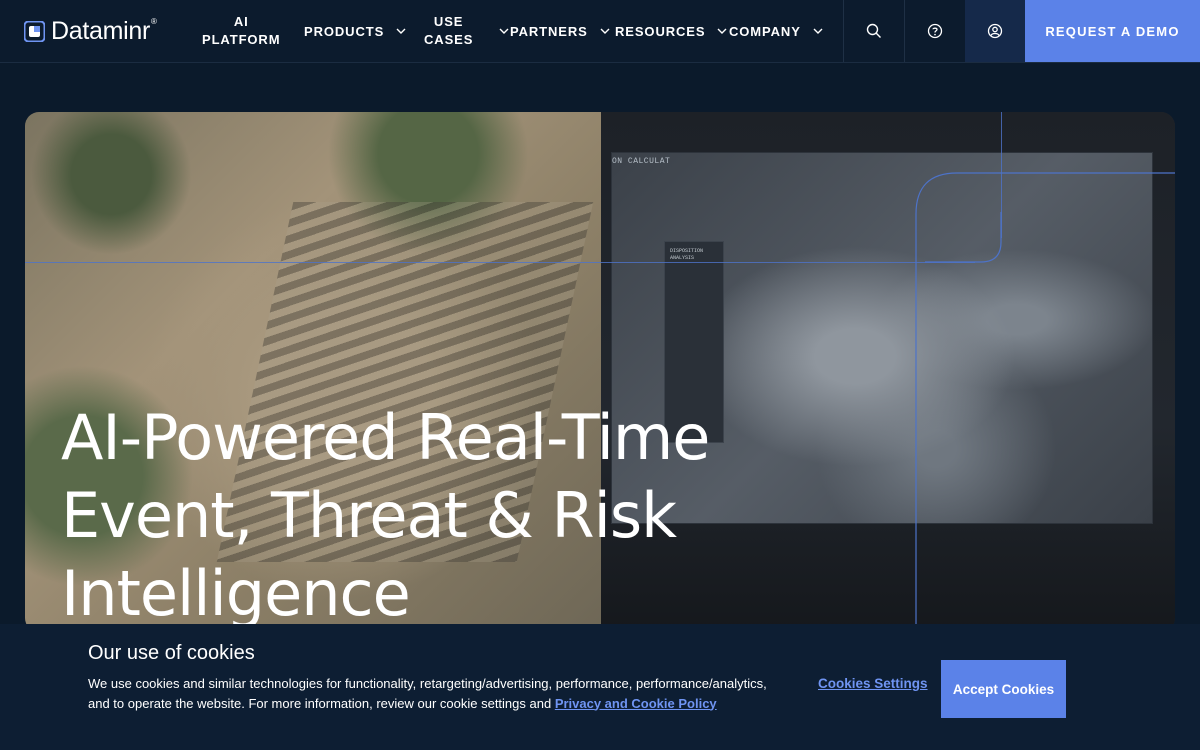  What do you see at coordinates (466, 31) in the screenshot?
I see `nav-item-use-cases: USE CASES` at bounding box center [466, 31].